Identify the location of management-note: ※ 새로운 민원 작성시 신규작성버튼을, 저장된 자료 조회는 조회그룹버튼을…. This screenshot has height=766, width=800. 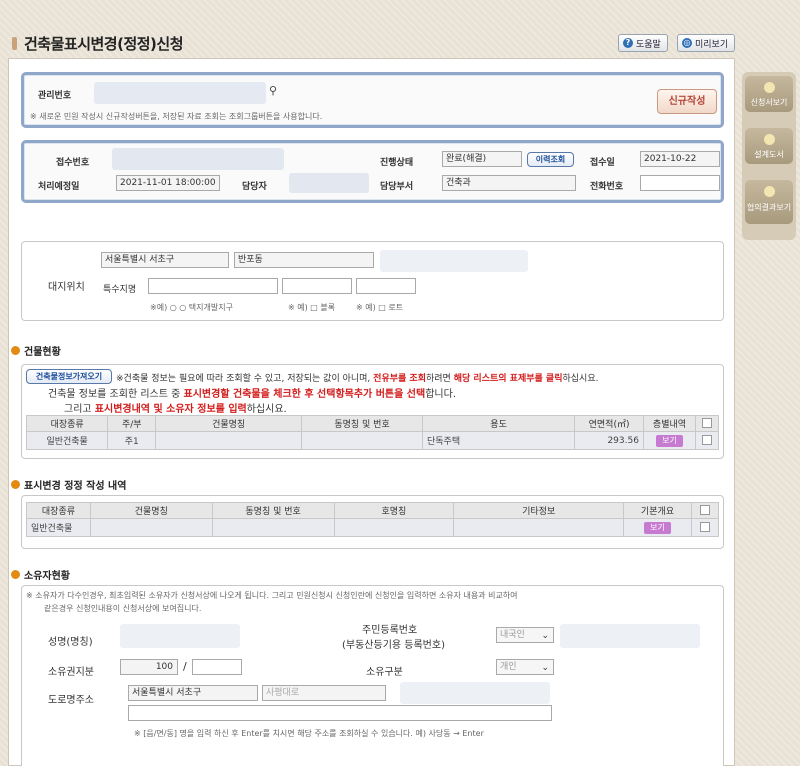
(176, 116).